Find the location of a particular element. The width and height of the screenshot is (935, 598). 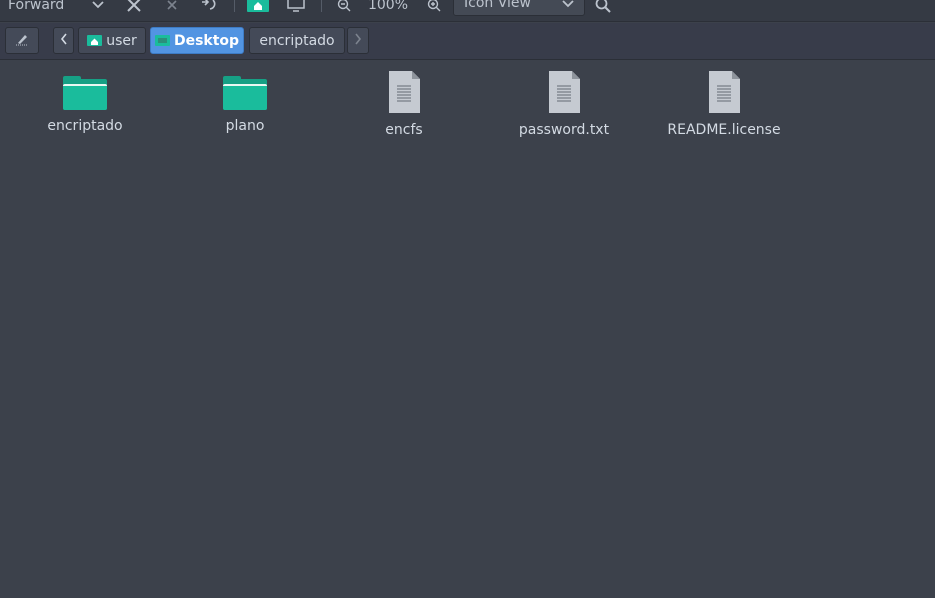

file-item-folder: plano is located at coordinates (245, 104).